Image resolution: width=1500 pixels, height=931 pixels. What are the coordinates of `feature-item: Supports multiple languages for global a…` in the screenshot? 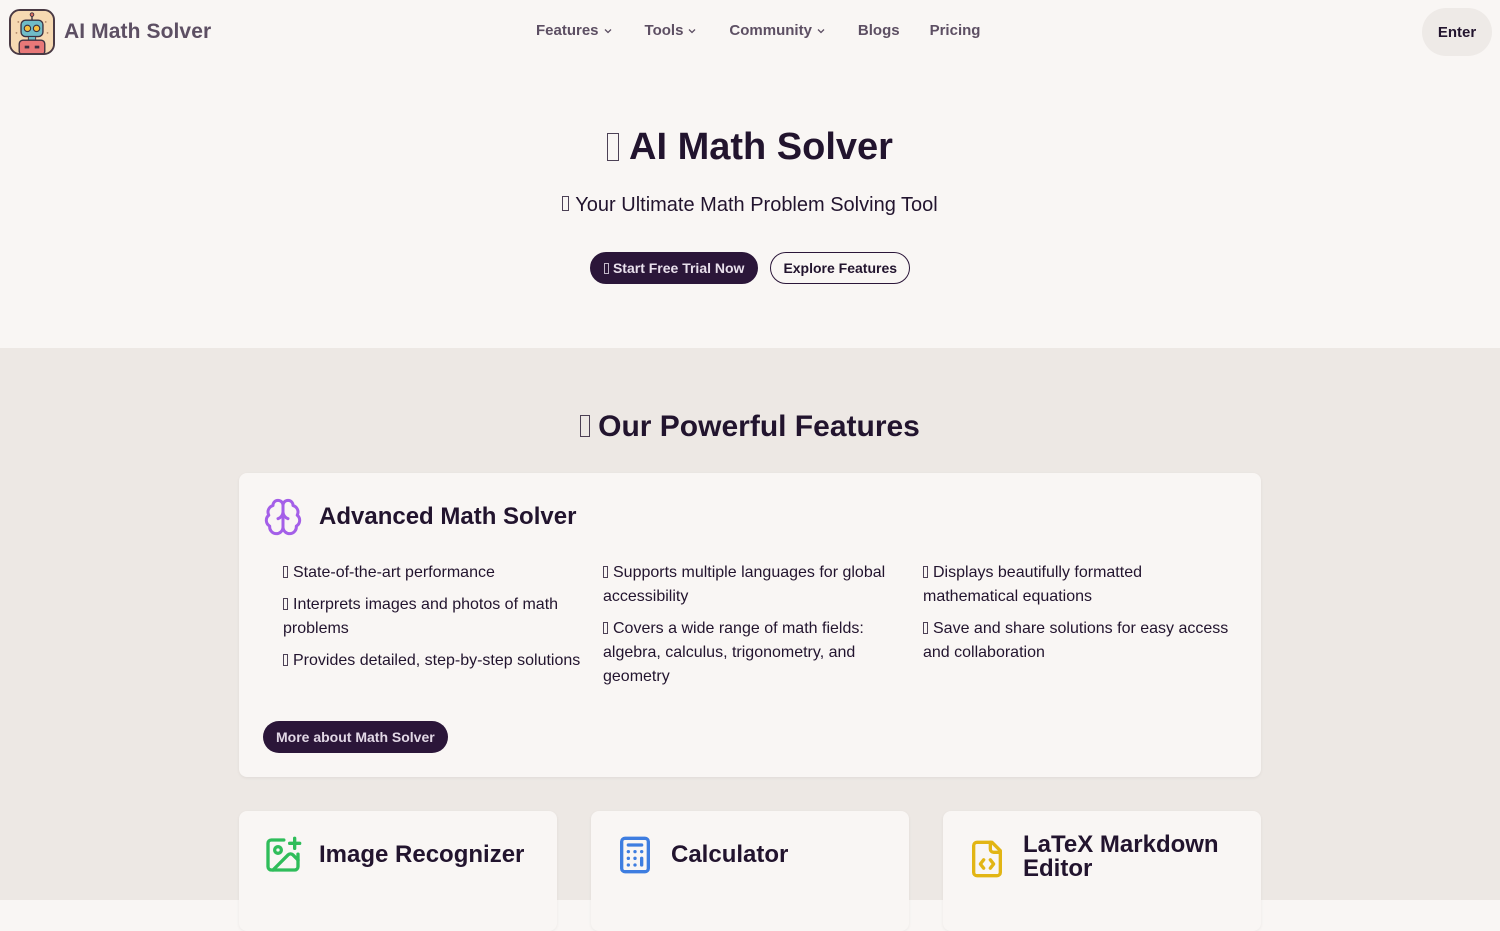 It's located at (757, 585).